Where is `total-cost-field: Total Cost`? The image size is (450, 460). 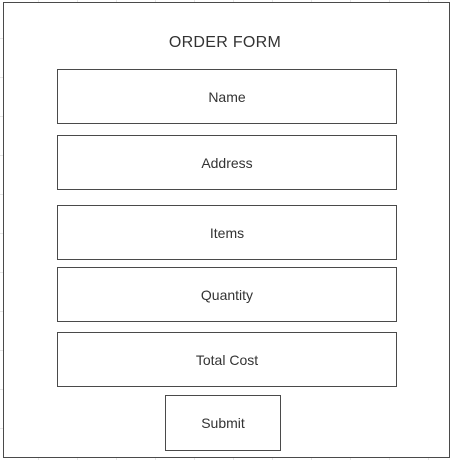
total-cost-field: Total Cost is located at coordinates (227, 359).